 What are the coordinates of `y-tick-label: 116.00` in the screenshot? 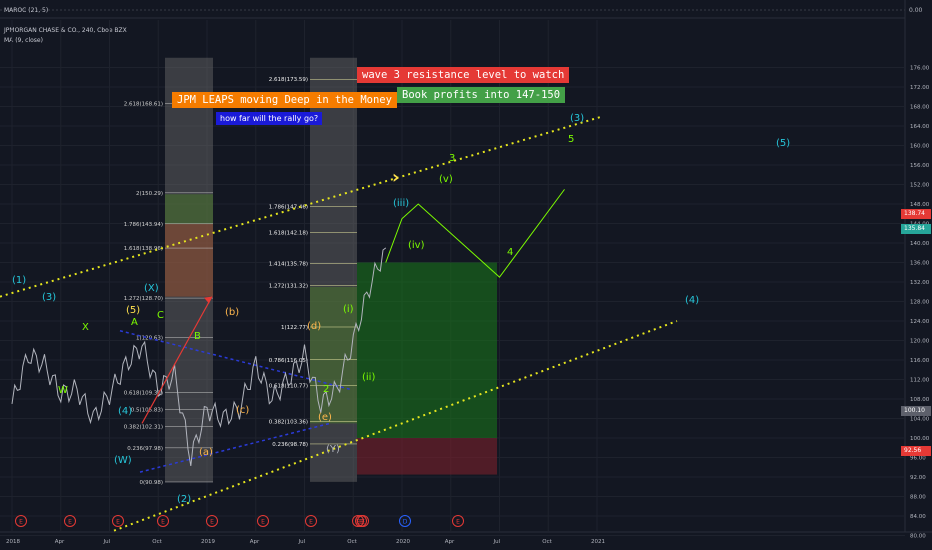 It's located at (920, 361).